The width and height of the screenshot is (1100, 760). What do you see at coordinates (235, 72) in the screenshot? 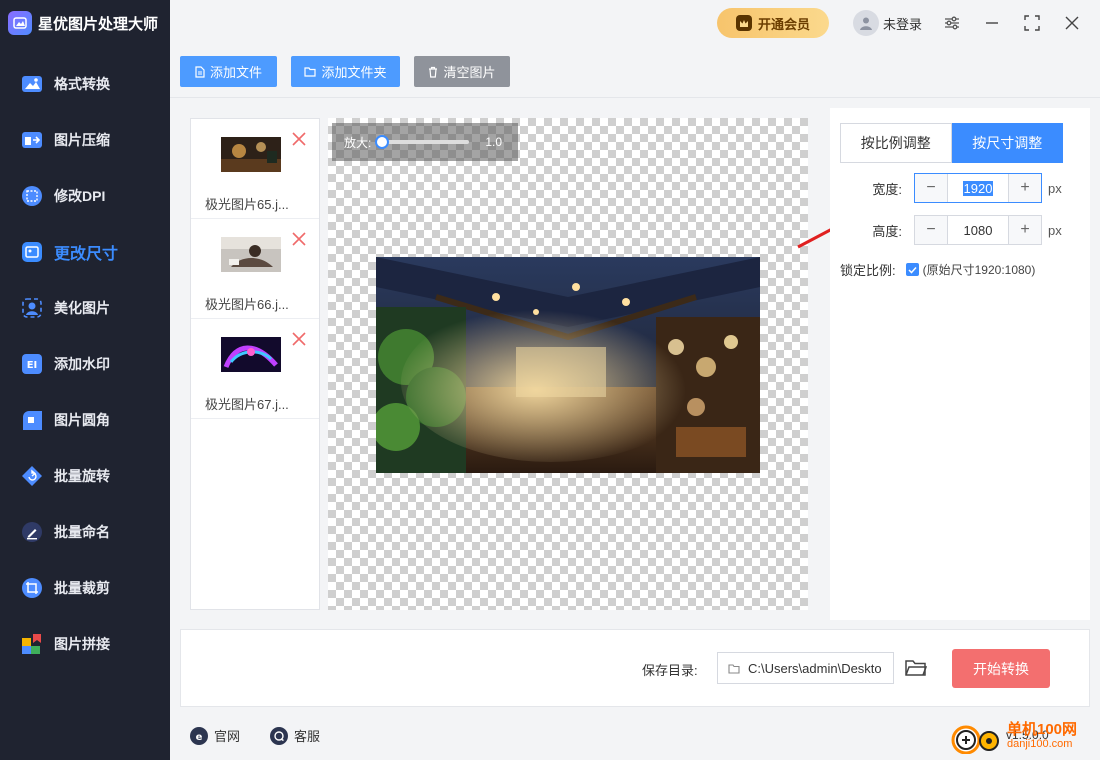
I see `add-file-label: 添加文件` at bounding box center [235, 72].